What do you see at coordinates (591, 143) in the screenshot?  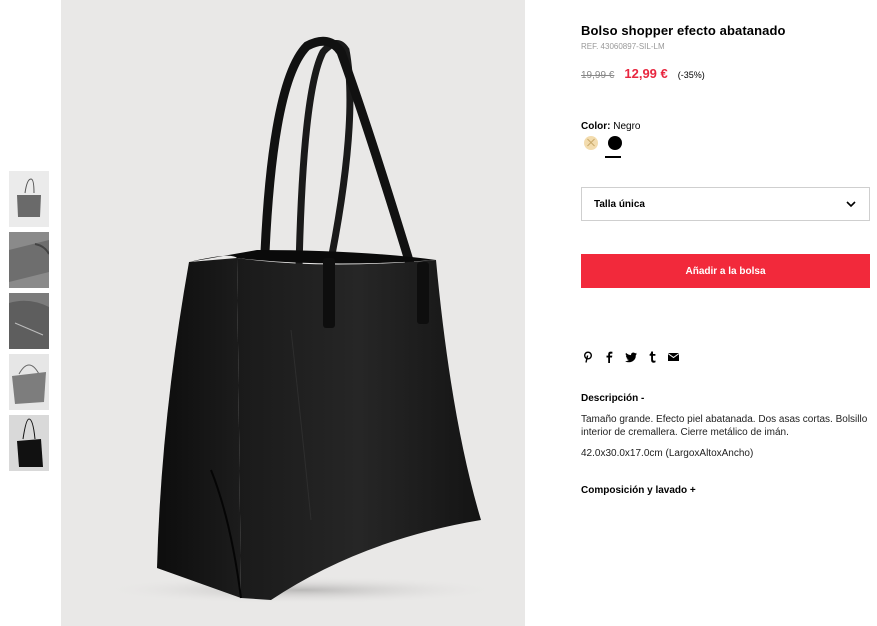 I see `swatch-beige-unavailable` at bounding box center [591, 143].